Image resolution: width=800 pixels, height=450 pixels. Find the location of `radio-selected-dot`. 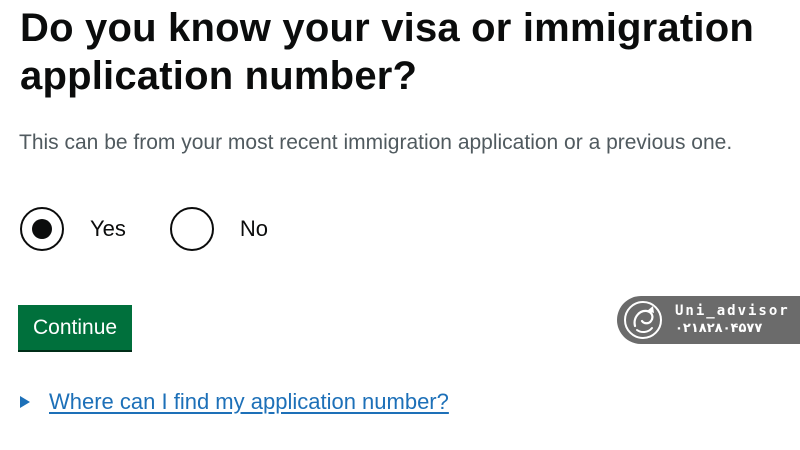

radio-selected-dot is located at coordinates (42, 229).